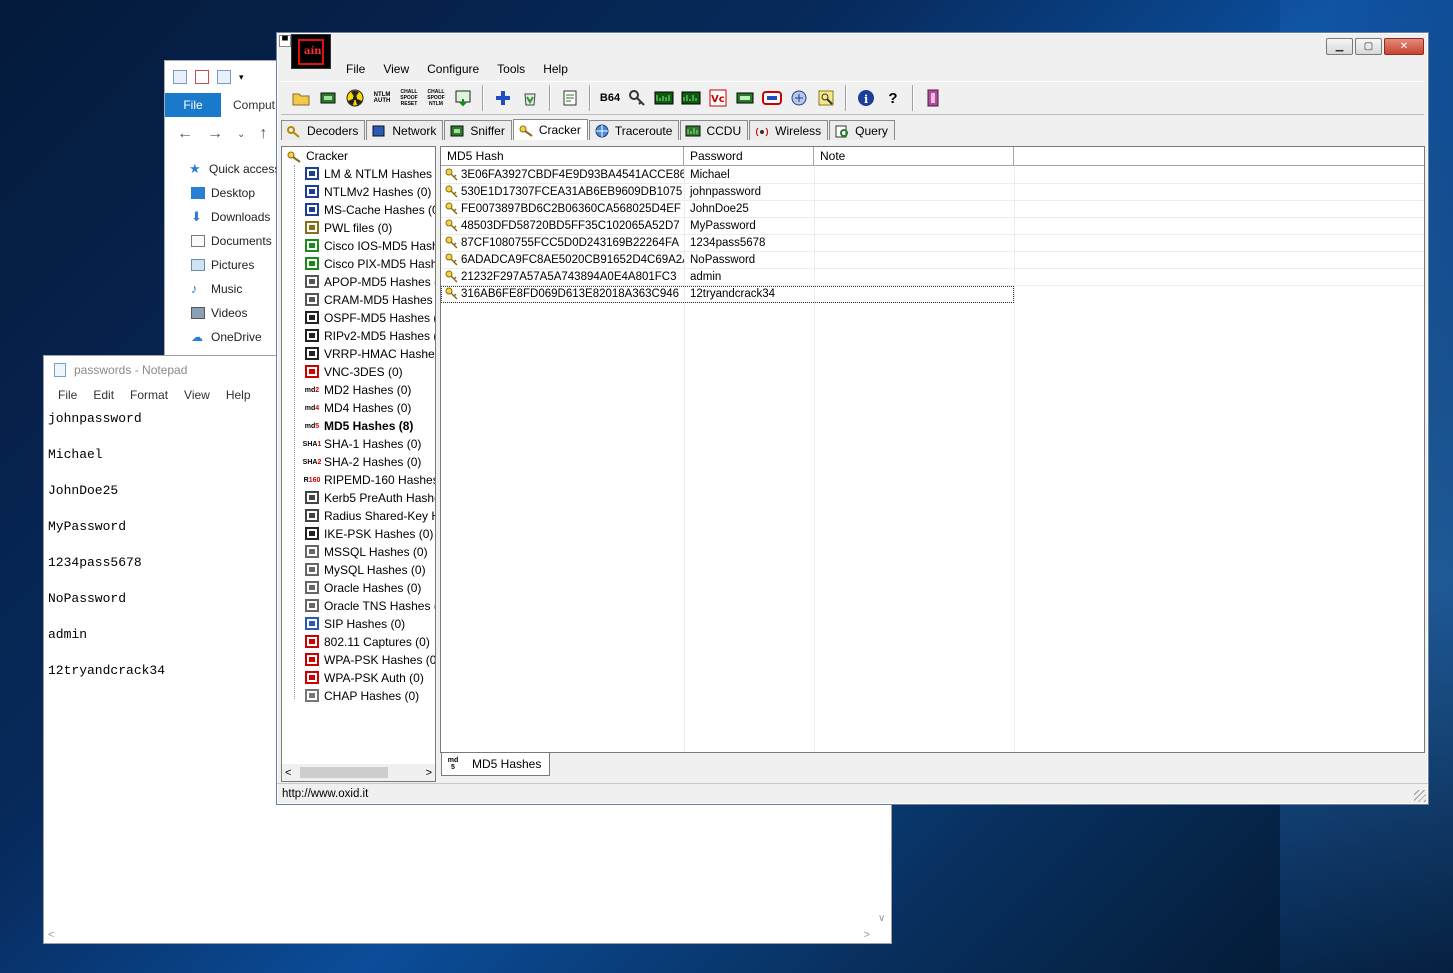 Image resolution: width=1453 pixels, height=973 pixels. Describe the element at coordinates (749, 156) in the screenshot. I see `column-header-password: Password` at that location.